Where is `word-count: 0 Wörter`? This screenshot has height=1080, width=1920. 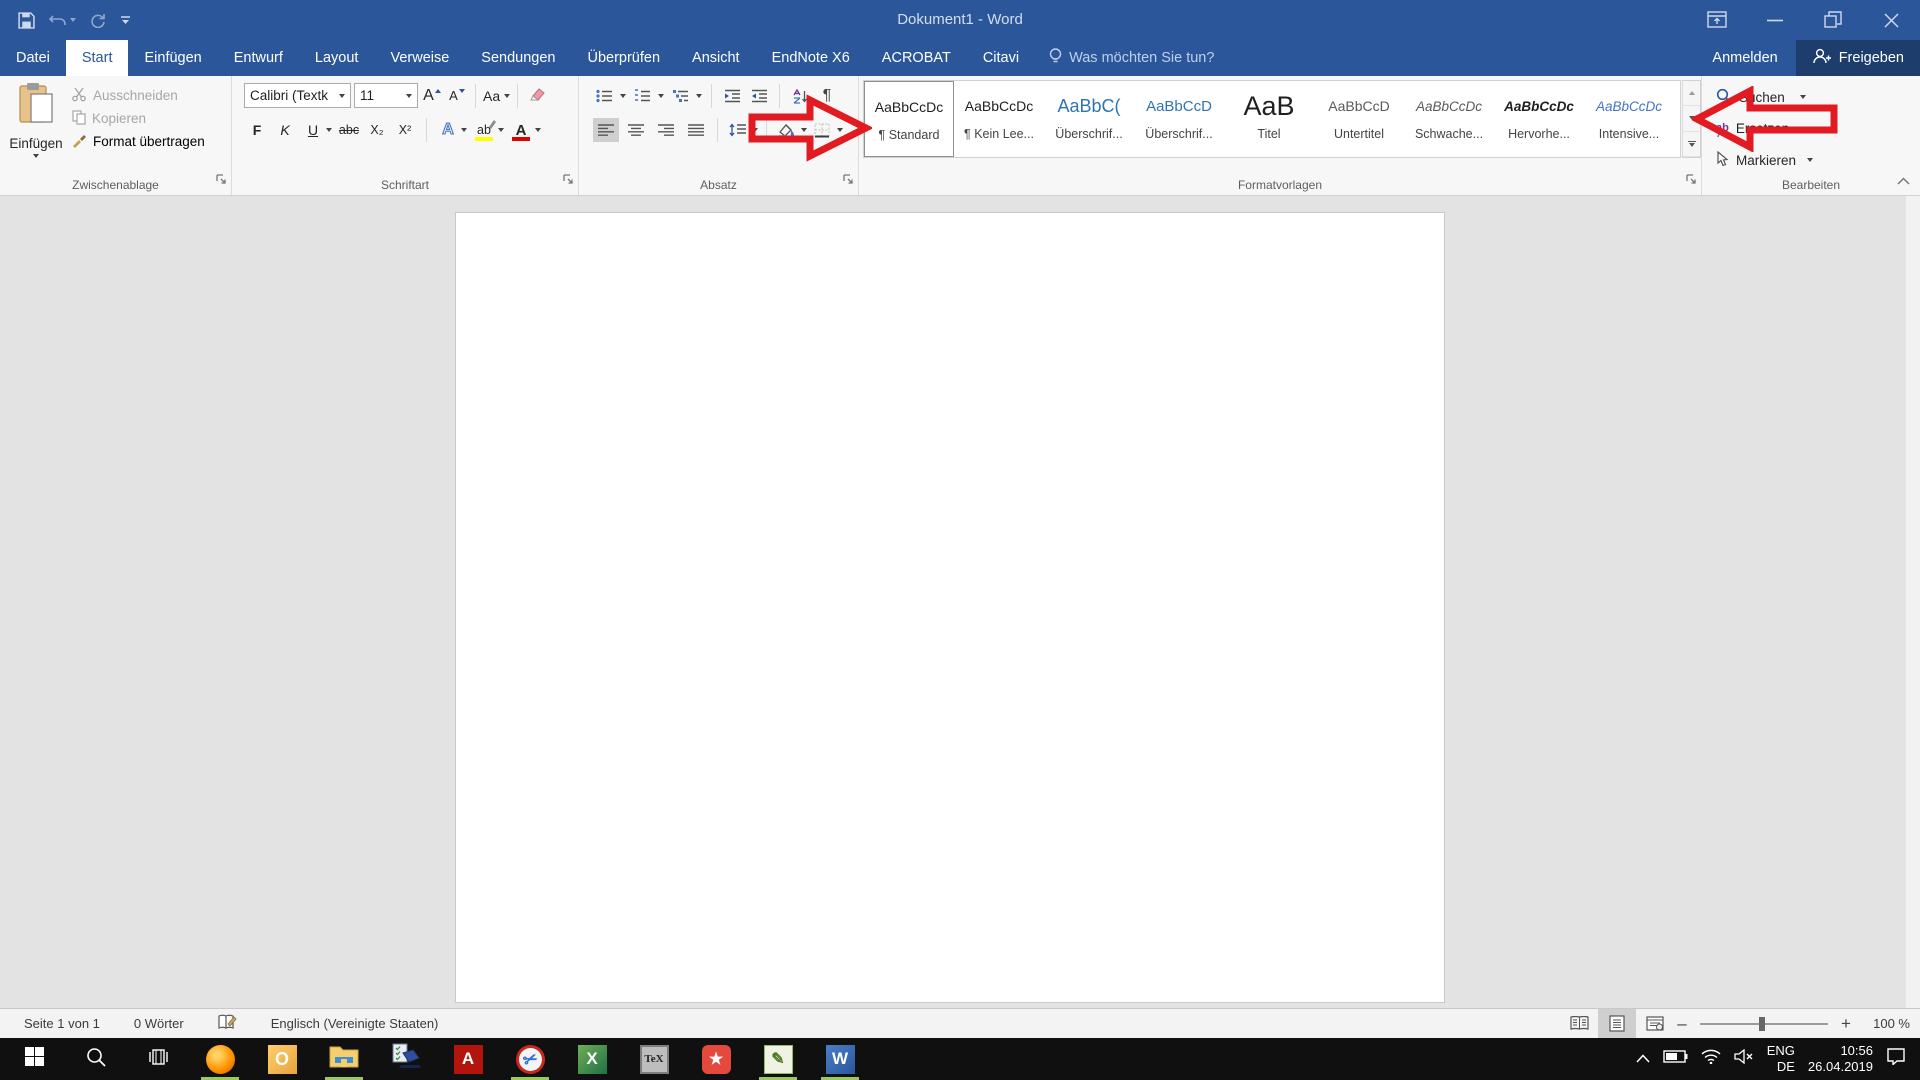
word-count: 0 Wörter is located at coordinates (159, 1023).